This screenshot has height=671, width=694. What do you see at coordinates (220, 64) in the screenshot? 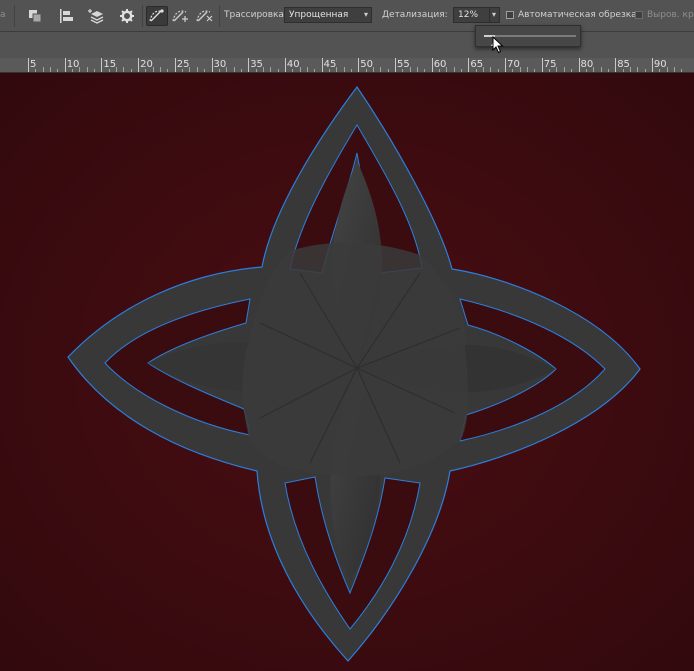
I see `ruler-tick-label: 30` at bounding box center [220, 64].